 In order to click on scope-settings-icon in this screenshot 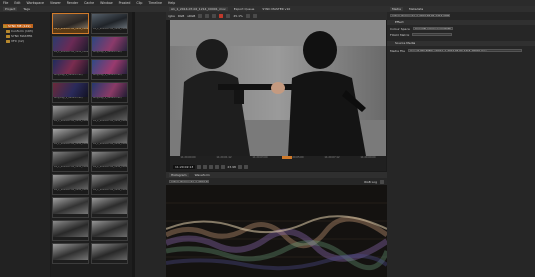, I will do `click(382, 181)`.